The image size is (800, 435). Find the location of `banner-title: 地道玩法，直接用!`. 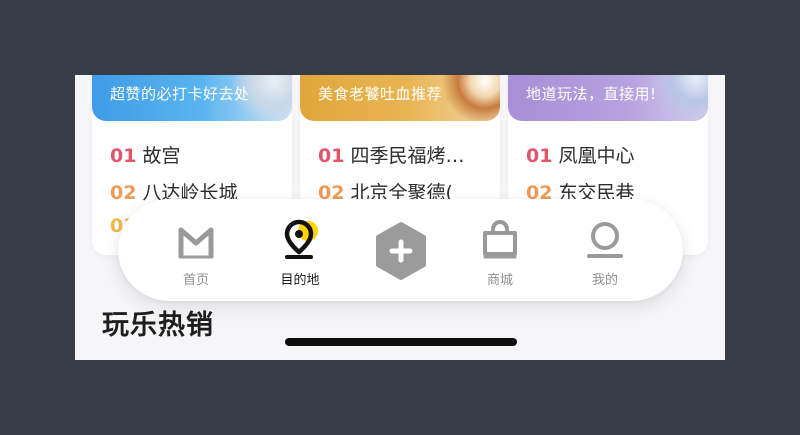

banner-title: 地道玩法，直接用! is located at coordinates (591, 94).